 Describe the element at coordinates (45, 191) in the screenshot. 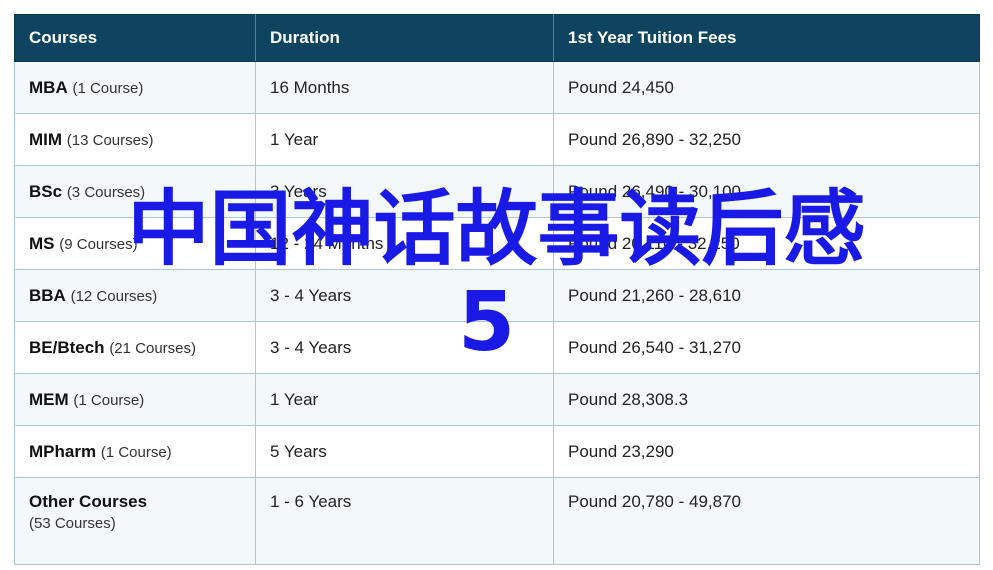

I see `course-name: BSc` at that location.